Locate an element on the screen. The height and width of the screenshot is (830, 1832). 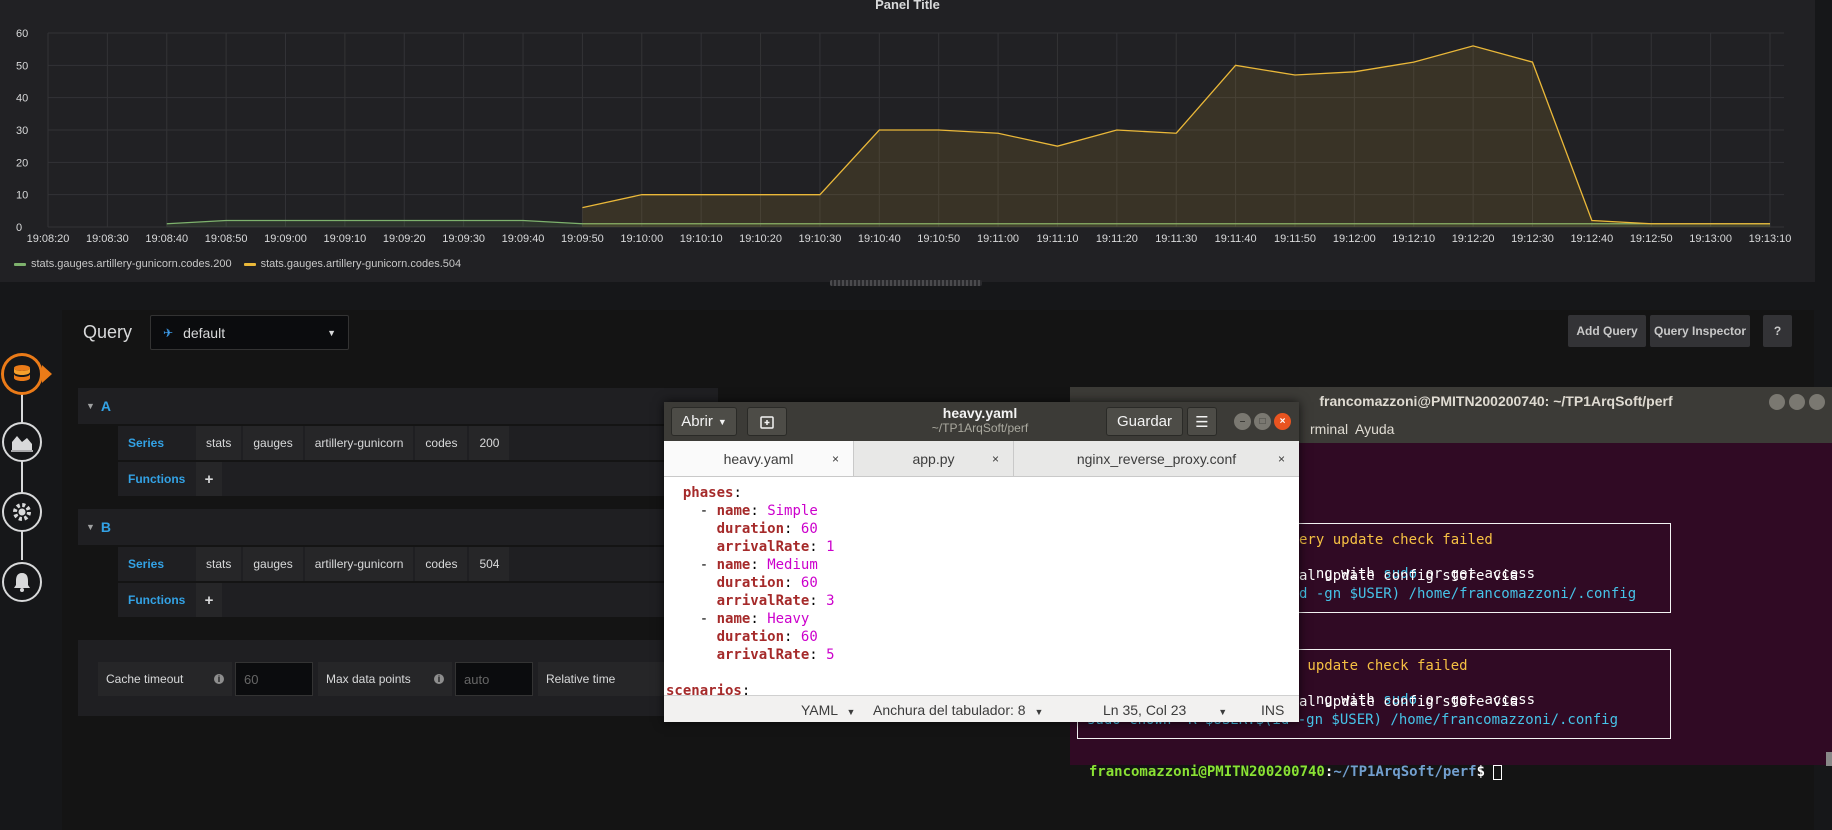
close-icon is located at coordinates (1817, 402).